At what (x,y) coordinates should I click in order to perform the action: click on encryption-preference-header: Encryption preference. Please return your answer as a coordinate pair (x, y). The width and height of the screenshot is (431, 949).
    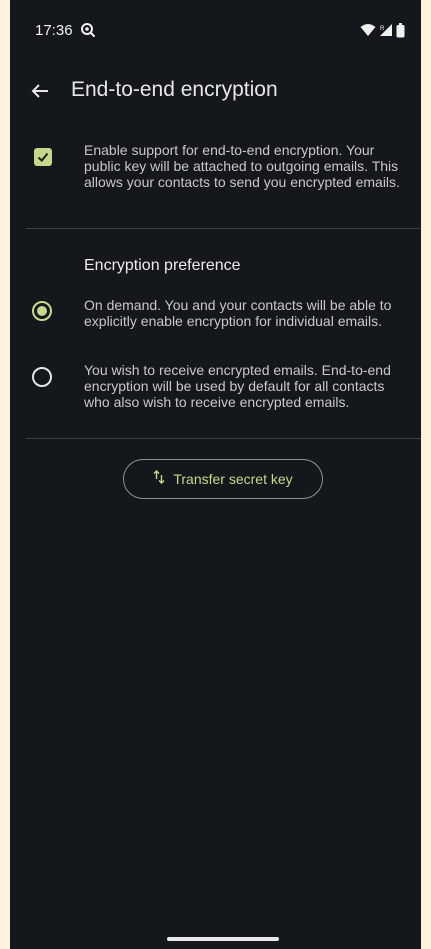
    Looking at the image, I should click on (162, 265).